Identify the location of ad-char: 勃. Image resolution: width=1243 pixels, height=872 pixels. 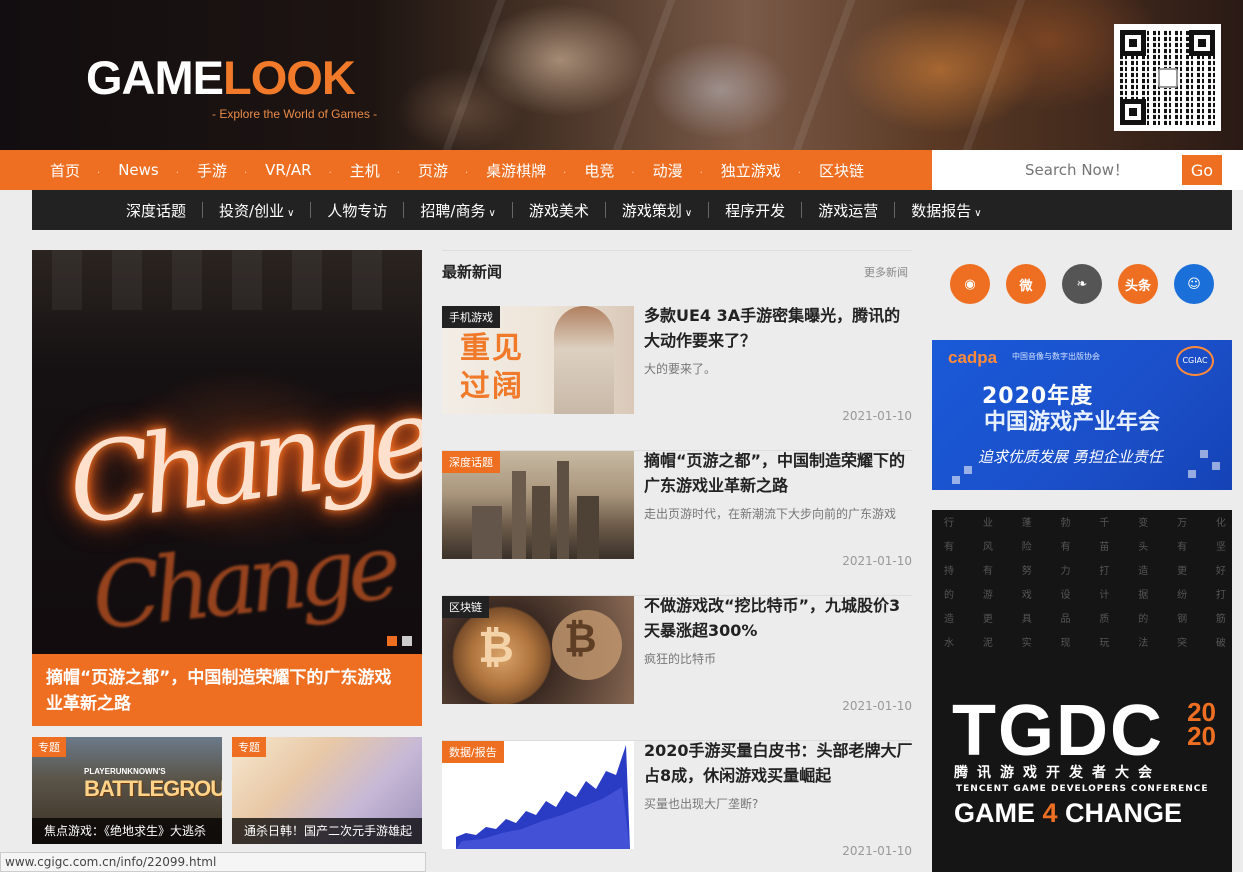
(1065, 523).